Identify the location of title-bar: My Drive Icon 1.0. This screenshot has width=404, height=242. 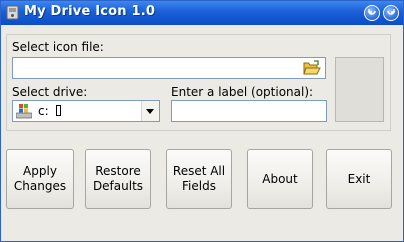
(202, 13).